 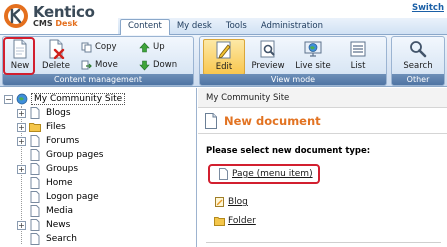 I want to click on logo-product: CMS Desk, so click(x=55, y=23).